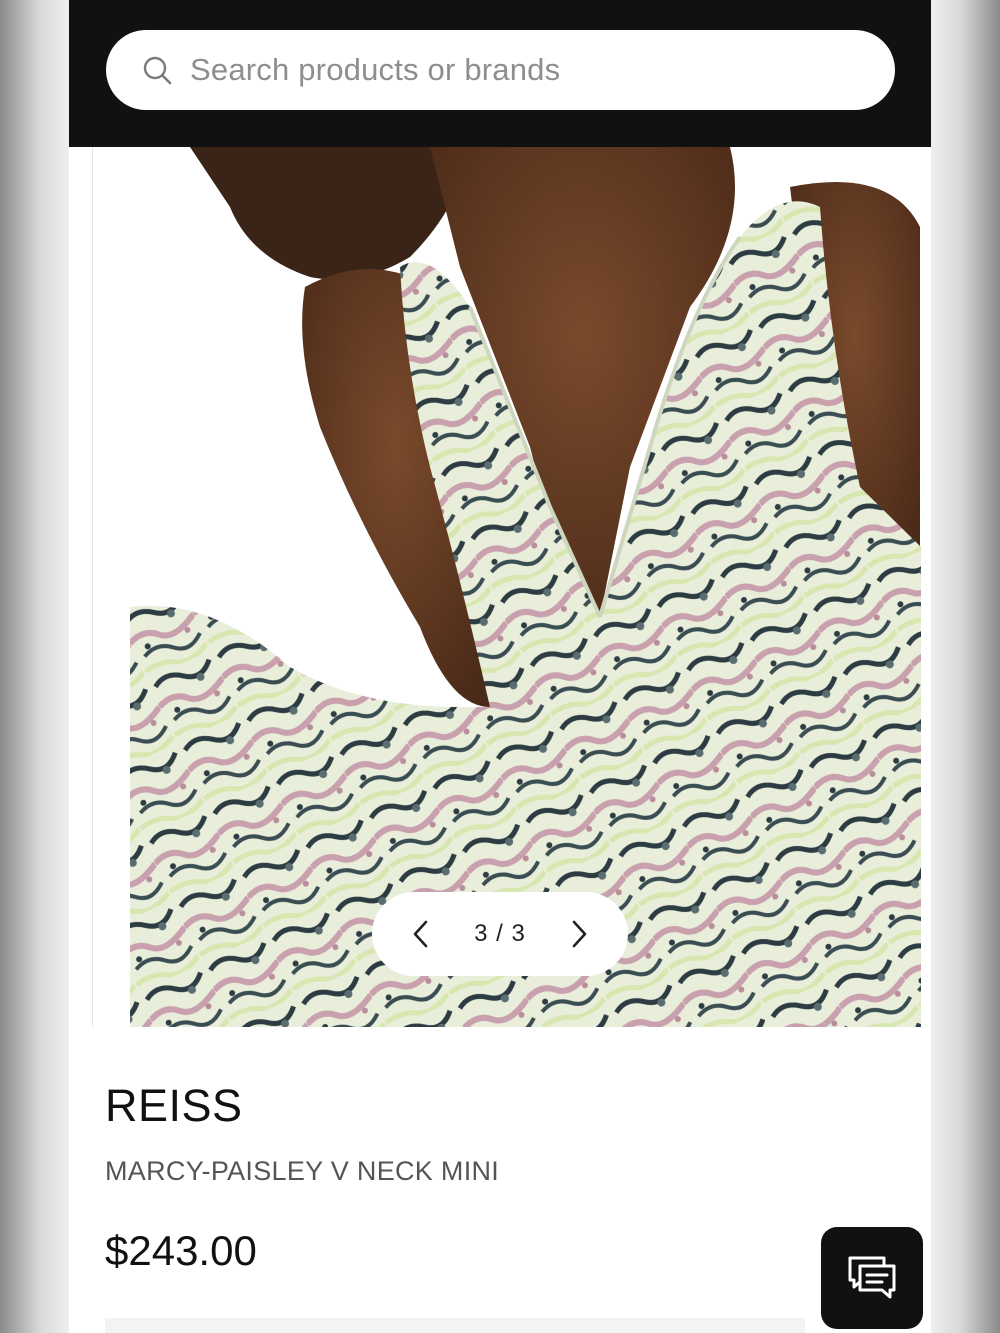  What do you see at coordinates (455, 1325) in the screenshot?
I see `next-section-edge` at bounding box center [455, 1325].